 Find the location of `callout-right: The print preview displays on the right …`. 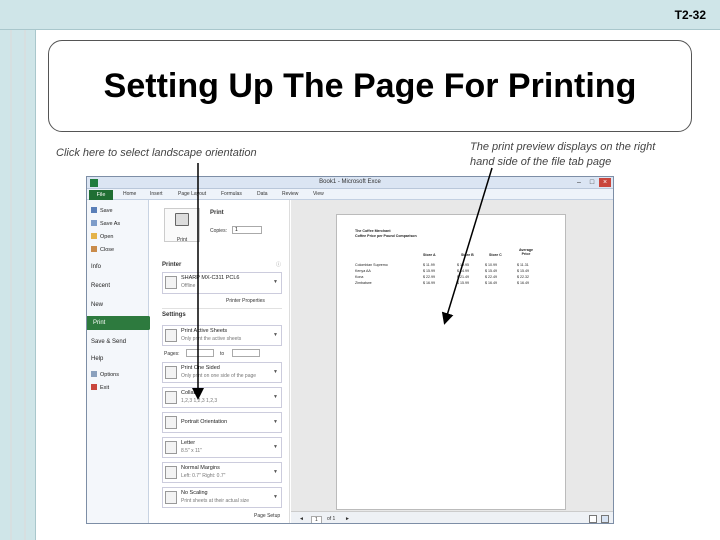

callout-right: The print preview displays on the right … is located at coordinates (562, 155).